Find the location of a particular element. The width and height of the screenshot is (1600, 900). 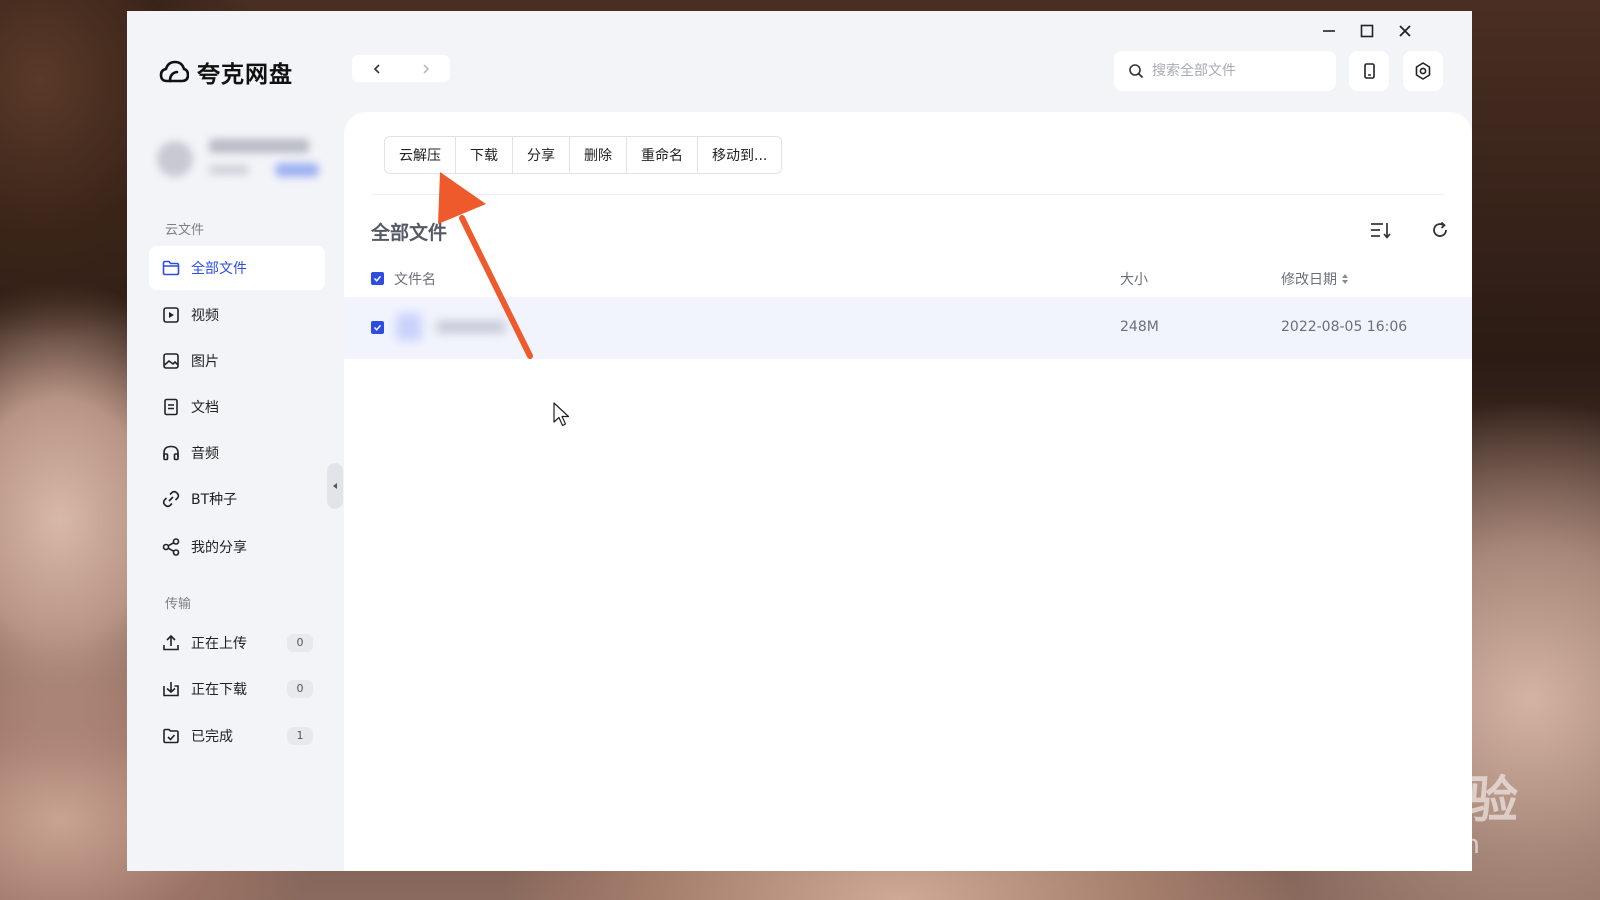

file-name-placeholder is located at coordinates (471, 327).